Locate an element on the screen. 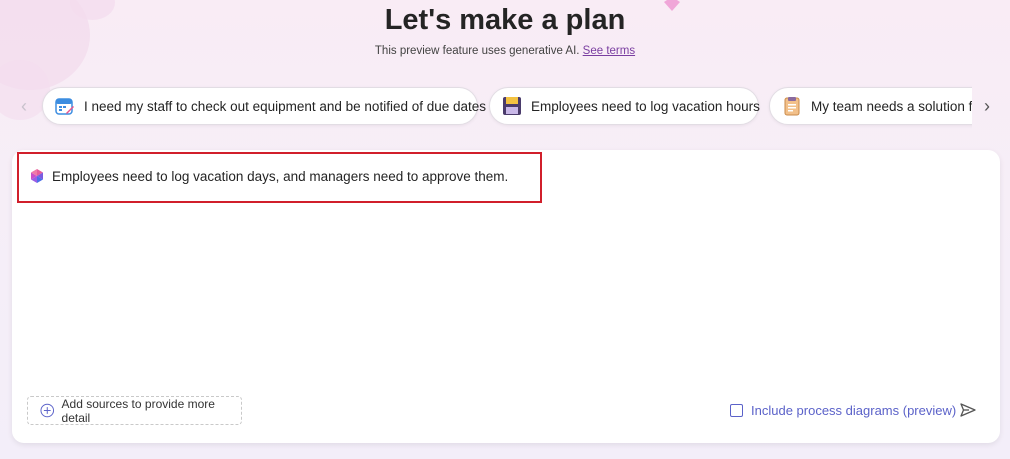  suggestion-chip-vacation: Employees need to log vacation hours is located at coordinates (624, 106).